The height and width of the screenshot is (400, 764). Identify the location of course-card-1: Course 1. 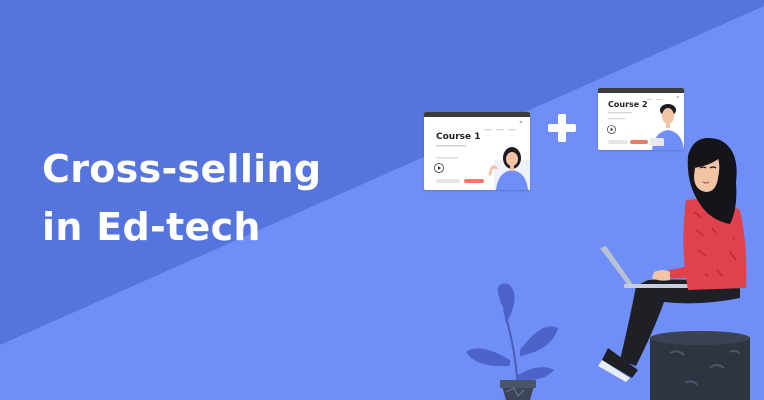
(477, 151).